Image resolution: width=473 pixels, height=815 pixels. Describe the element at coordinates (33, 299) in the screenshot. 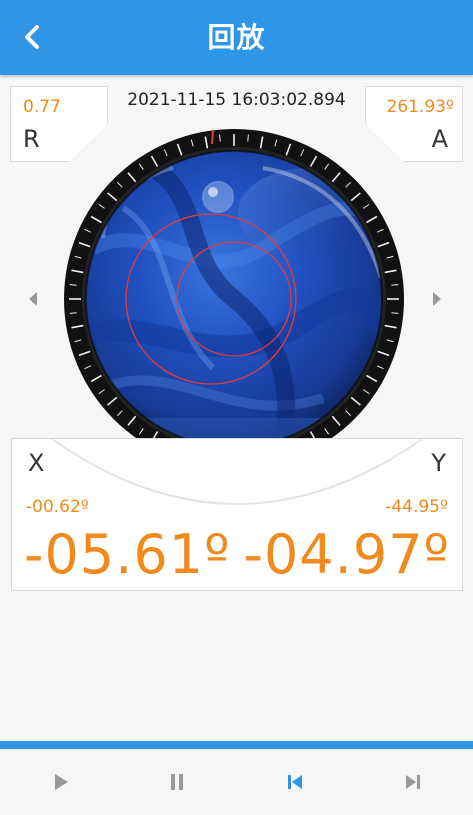

I see `previous-arrow-icon` at that location.